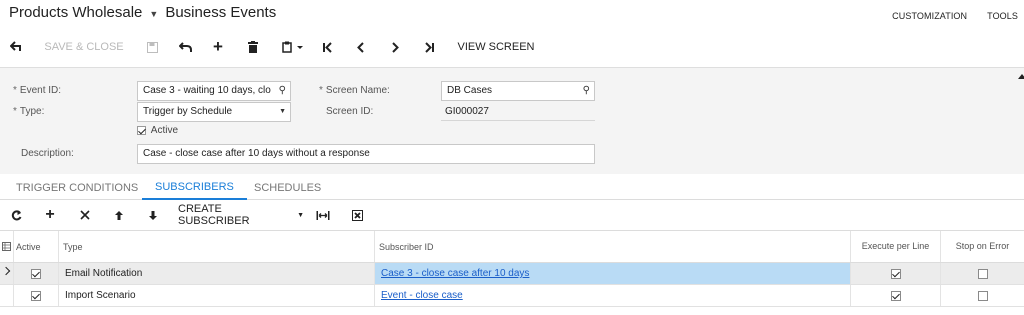  I want to click on create-subscriber-label: CREATE SUBSCRIBER, so click(214, 215).